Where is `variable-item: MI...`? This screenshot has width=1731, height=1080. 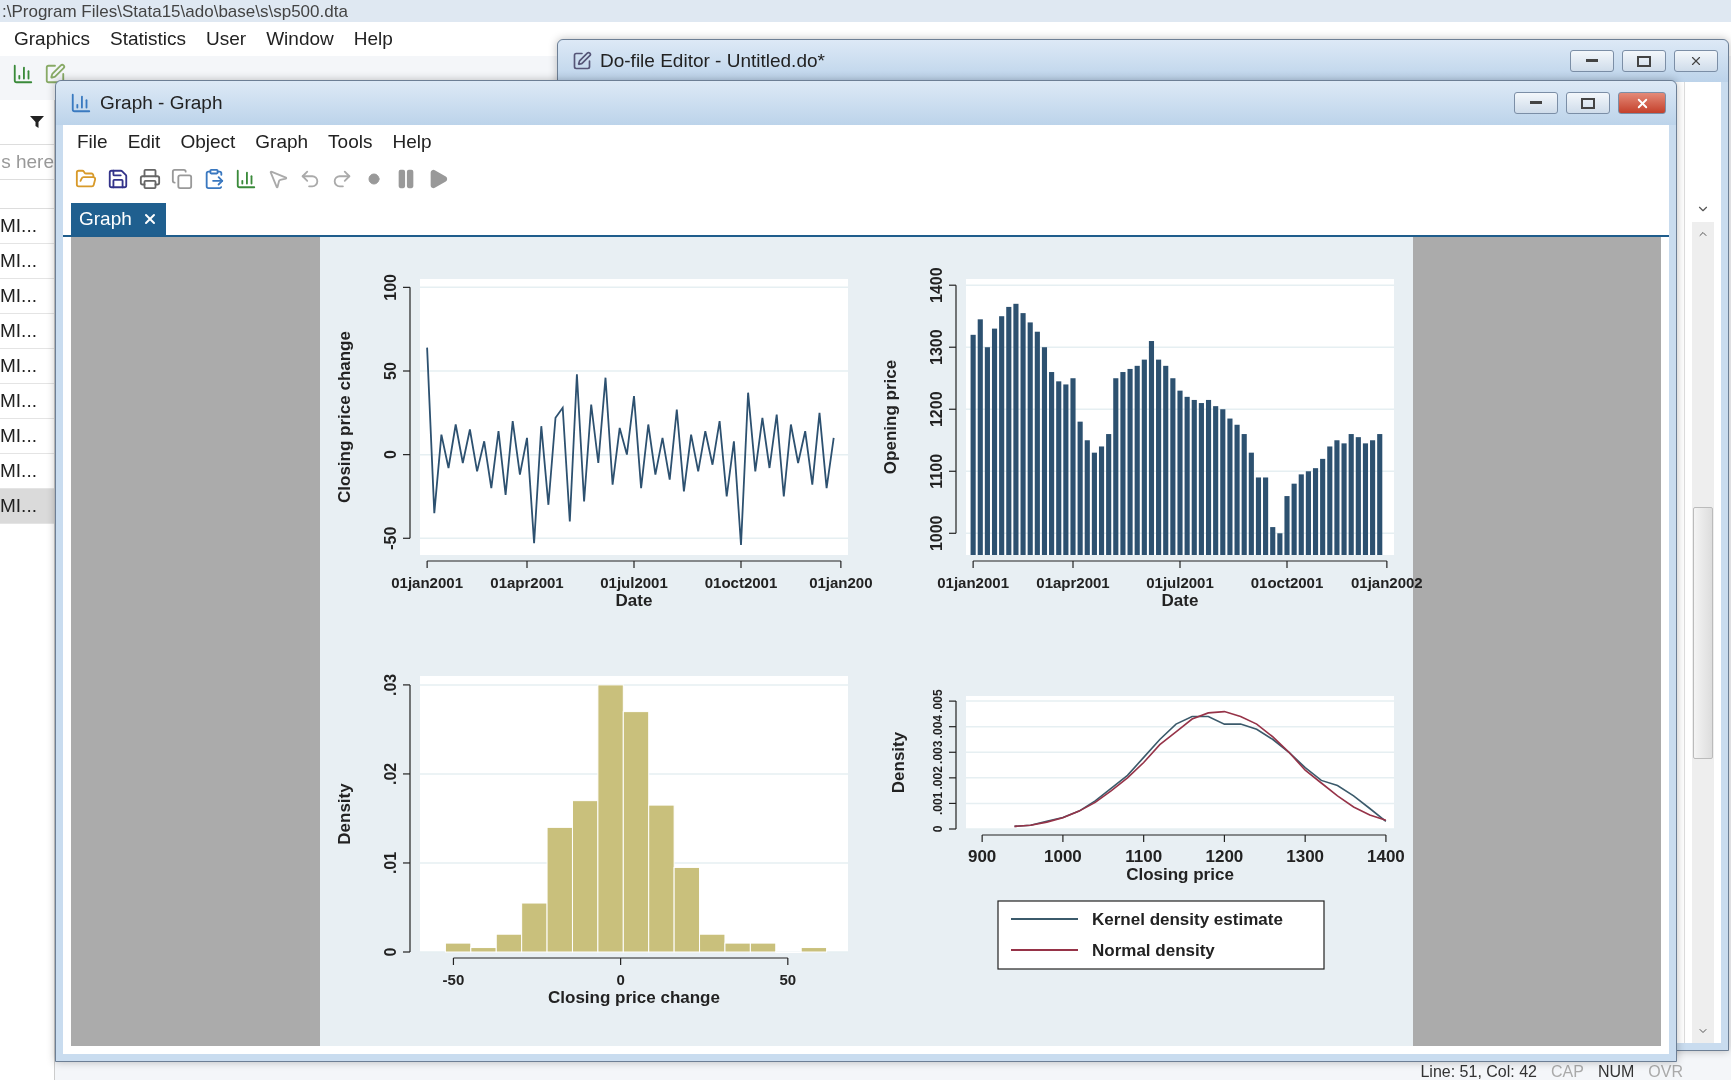
variable-item: MI... is located at coordinates (27, 506).